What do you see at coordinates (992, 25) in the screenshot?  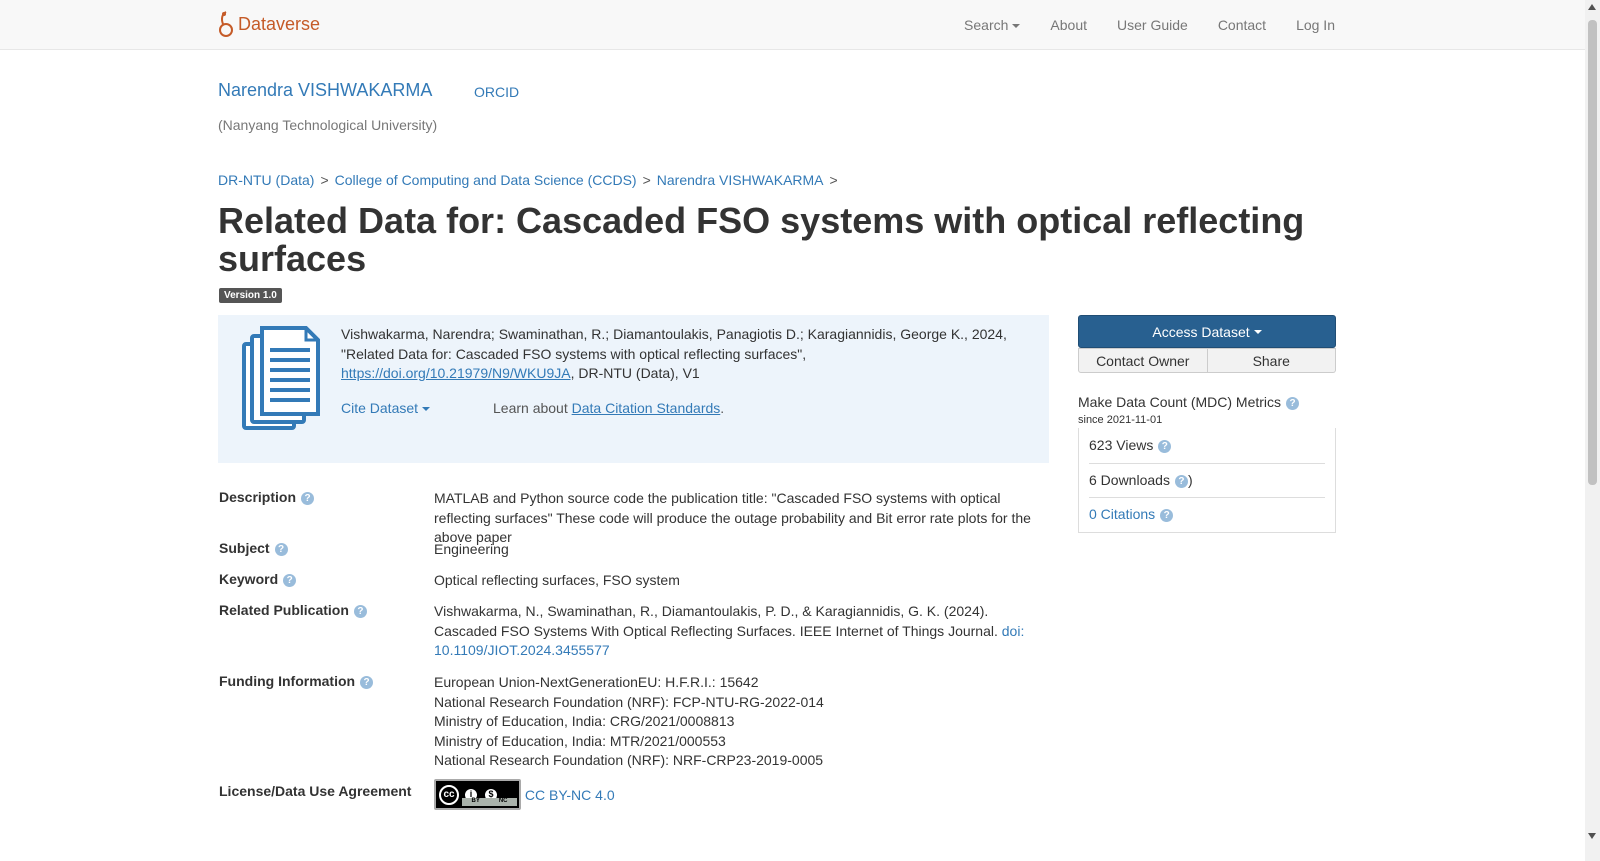 I see `nav-search: Search` at bounding box center [992, 25].